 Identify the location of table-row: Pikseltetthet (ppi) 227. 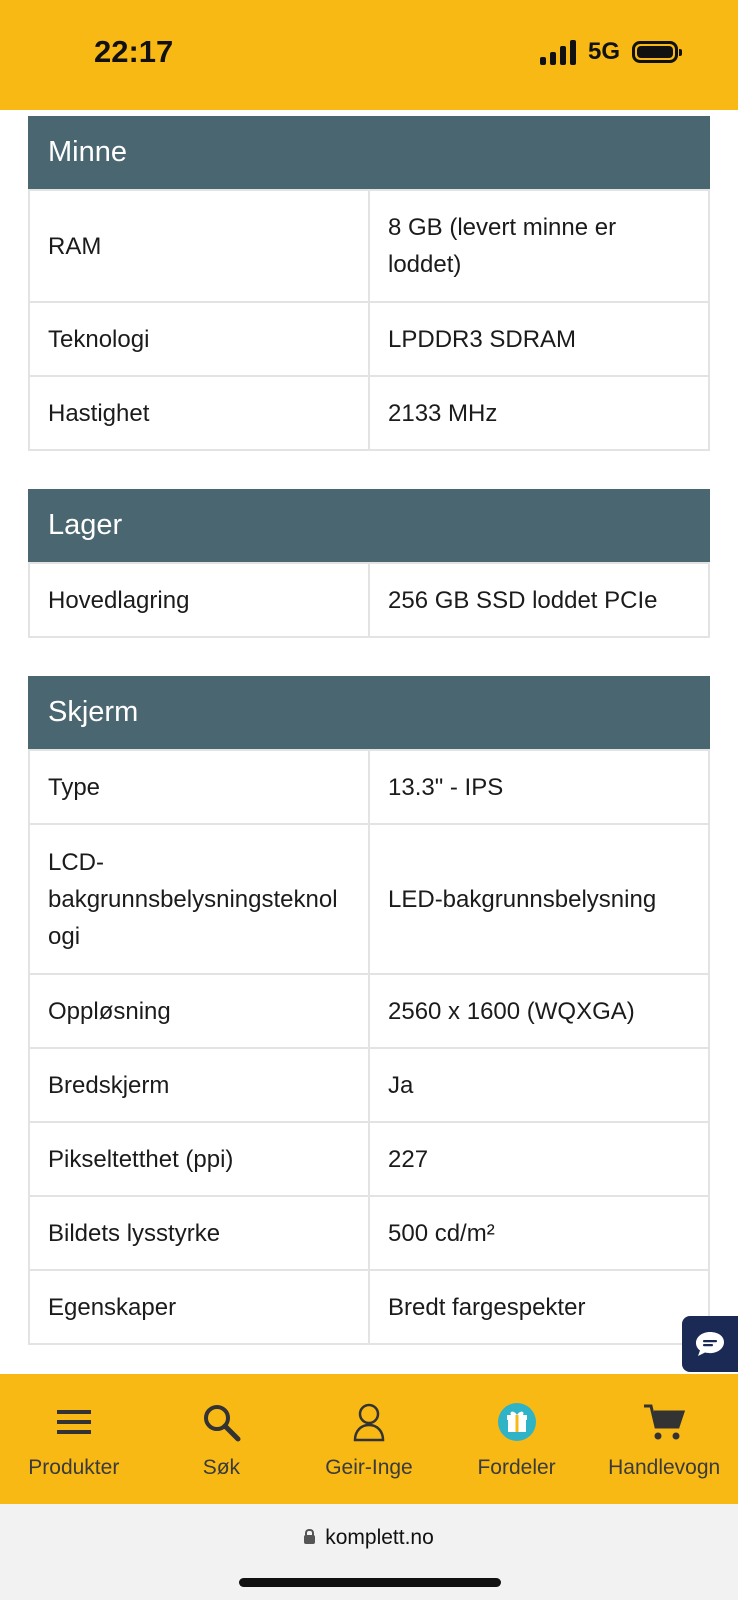
(369, 1159).